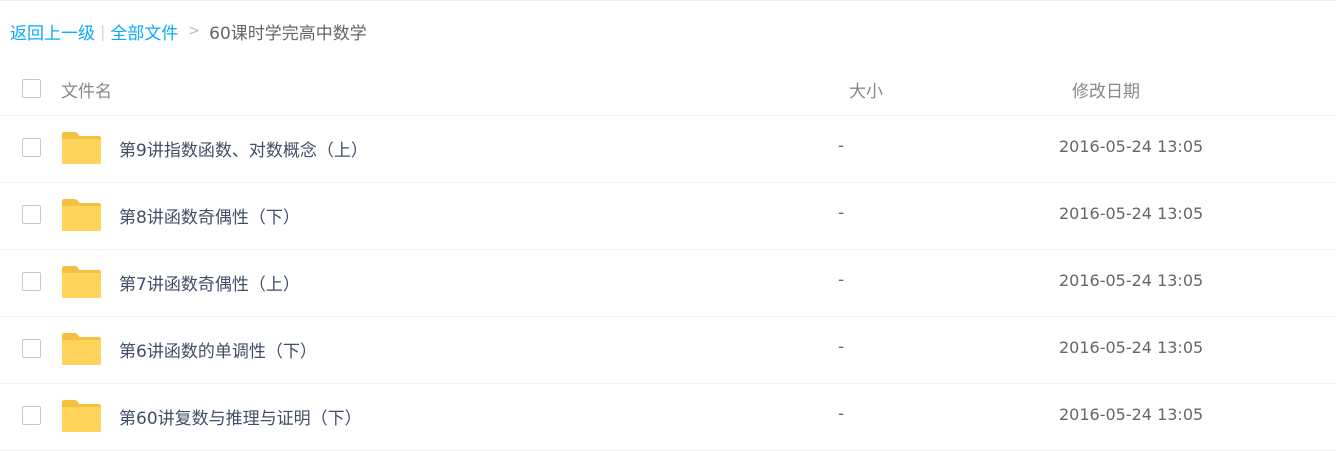  What do you see at coordinates (866, 89) in the screenshot?
I see `column-header-size: 大小` at bounding box center [866, 89].